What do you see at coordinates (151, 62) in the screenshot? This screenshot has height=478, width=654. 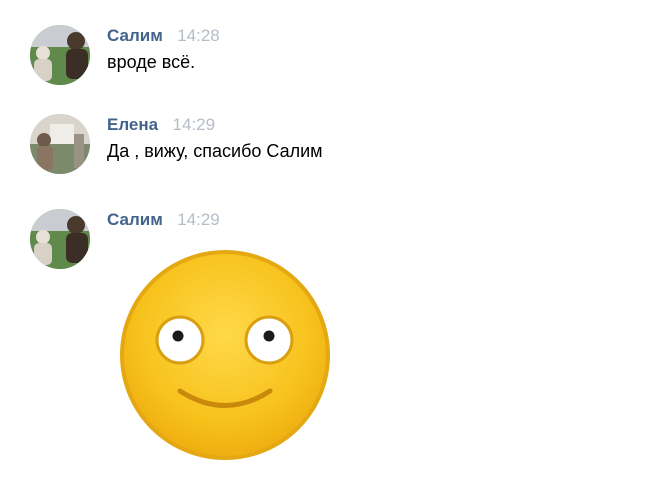 I see `message-text: вроде всё.` at bounding box center [151, 62].